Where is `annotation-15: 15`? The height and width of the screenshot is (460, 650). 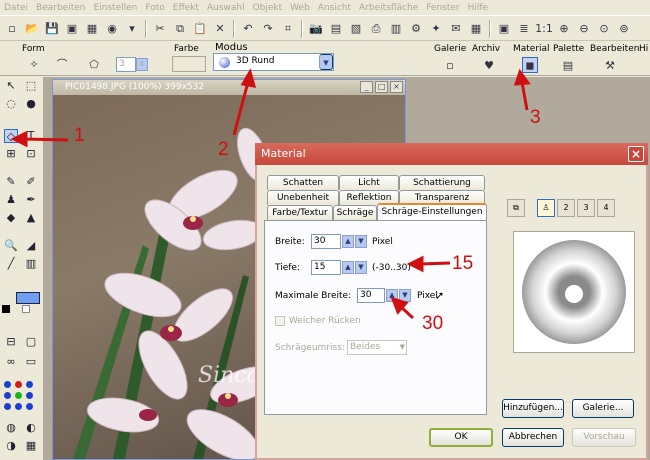
annotation-15: 15 is located at coordinates (463, 263).